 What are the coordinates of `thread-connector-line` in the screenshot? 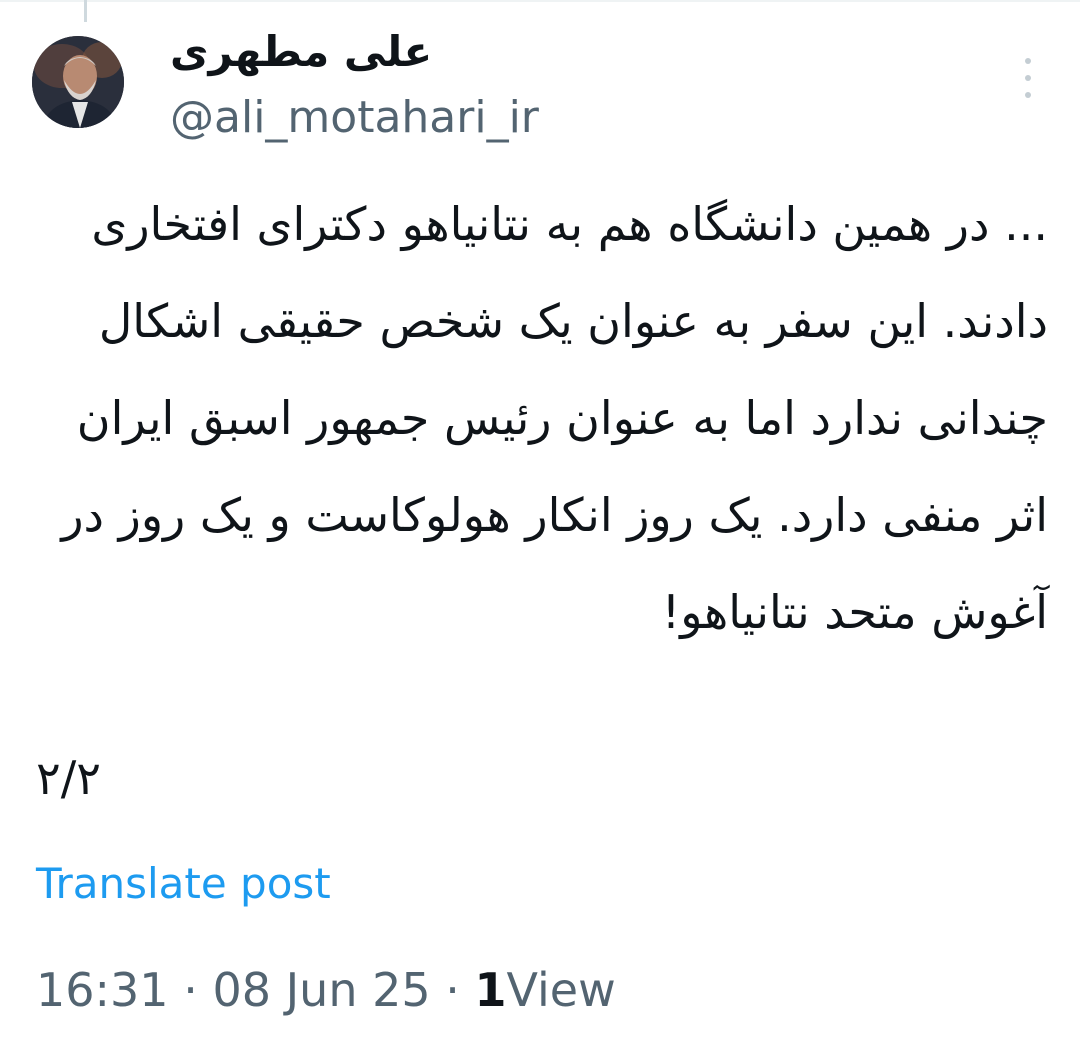 It's located at (85, 11).